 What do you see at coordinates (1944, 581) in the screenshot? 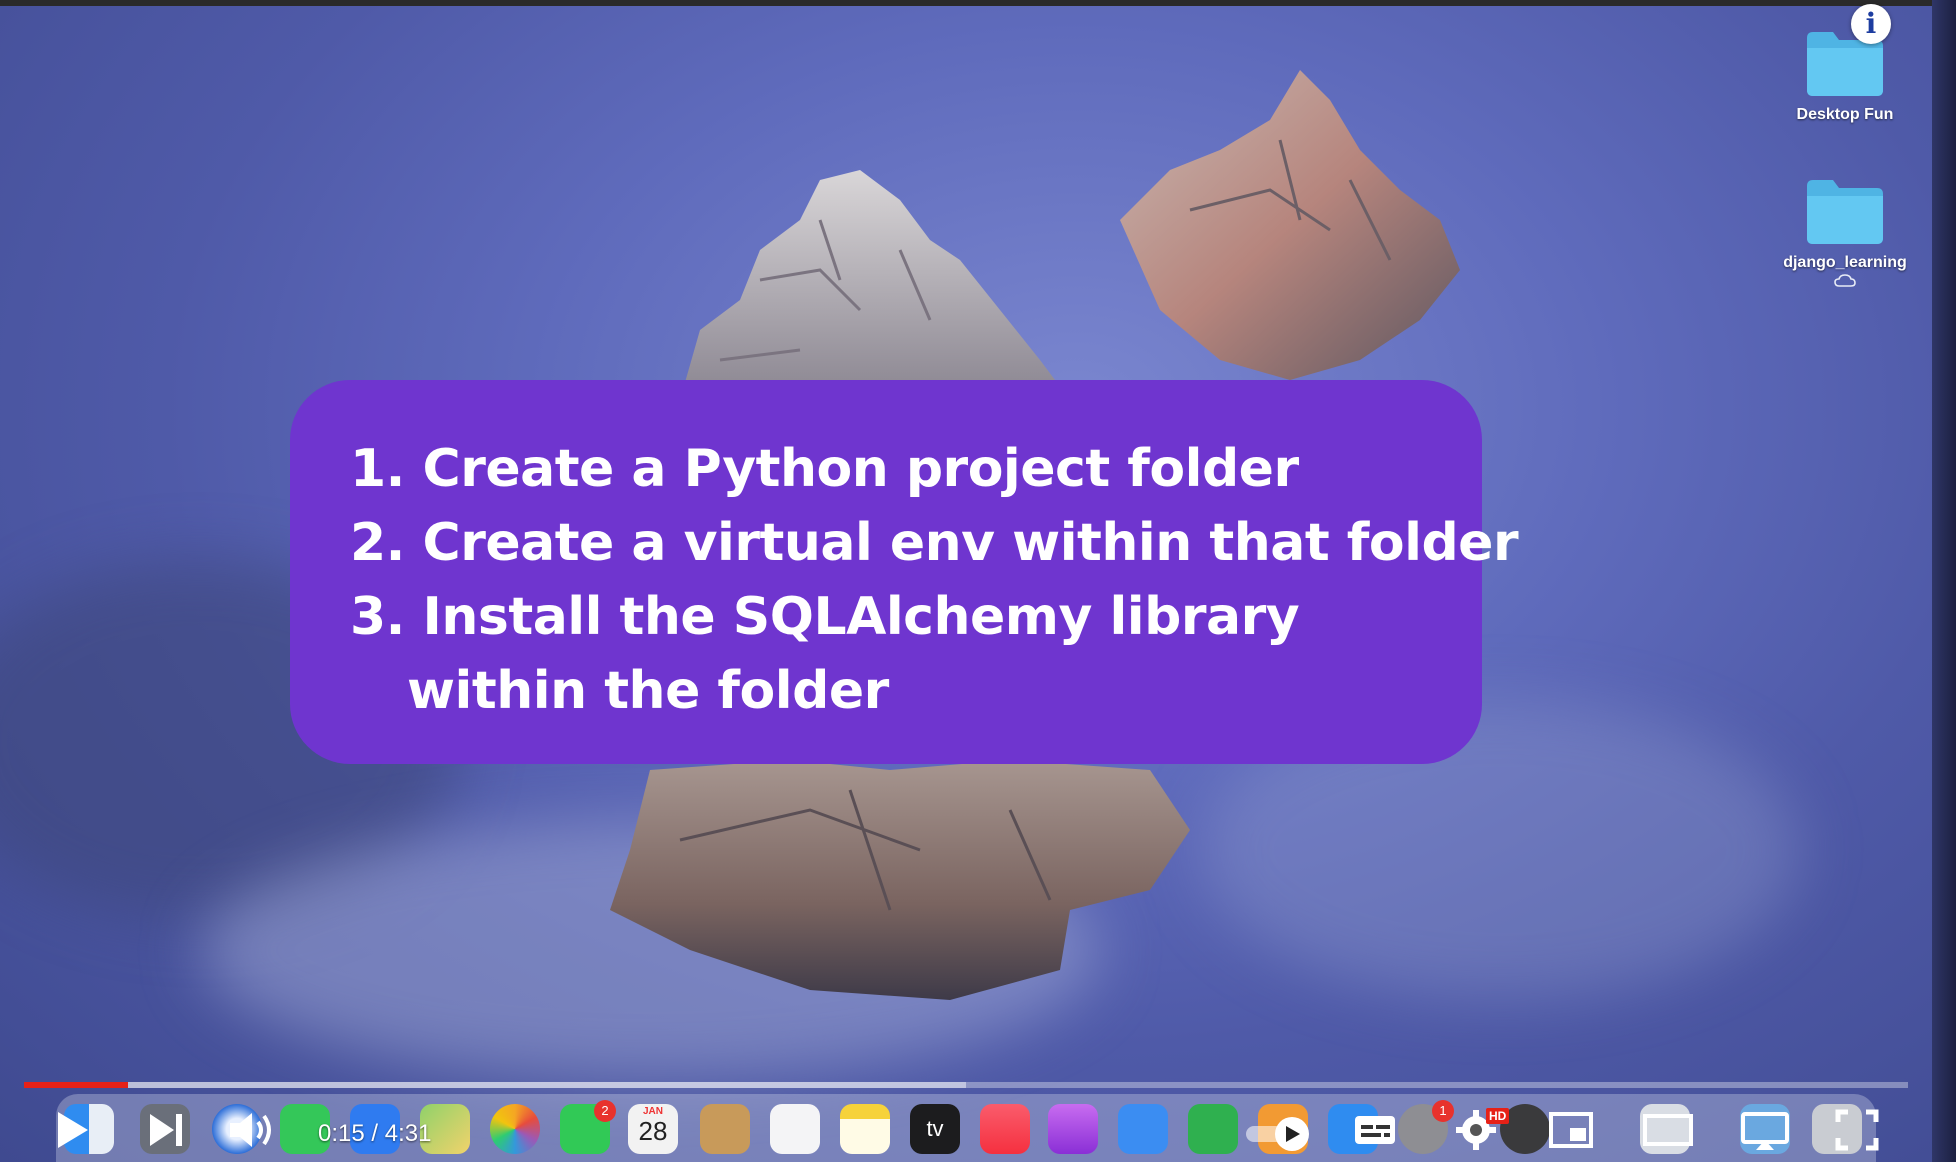
I see `right-edge-shadow` at bounding box center [1944, 581].